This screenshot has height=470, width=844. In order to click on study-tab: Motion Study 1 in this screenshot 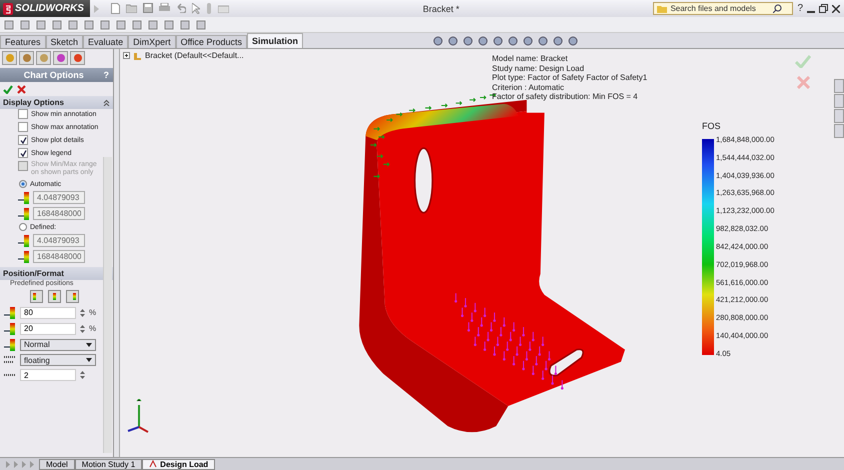, I will do `click(108, 464)`.